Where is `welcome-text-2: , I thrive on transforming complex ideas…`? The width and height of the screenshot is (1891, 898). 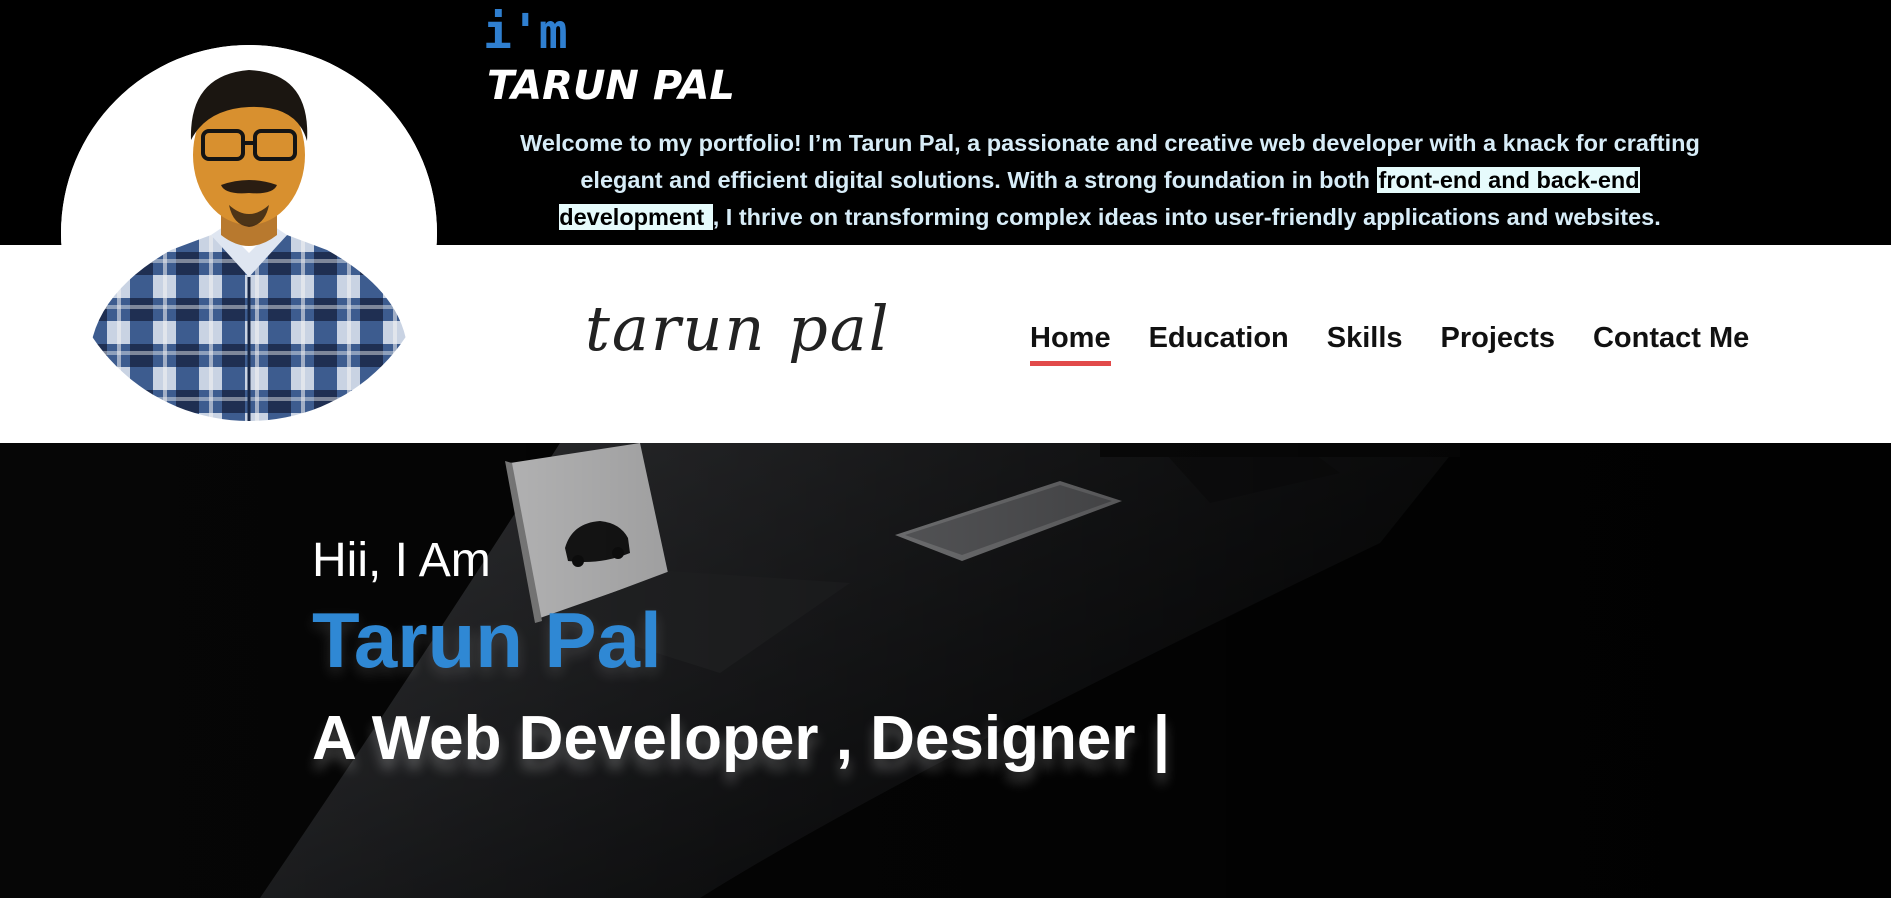 welcome-text-2: , I thrive on transforming complex ideas… is located at coordinates (1186, 217).